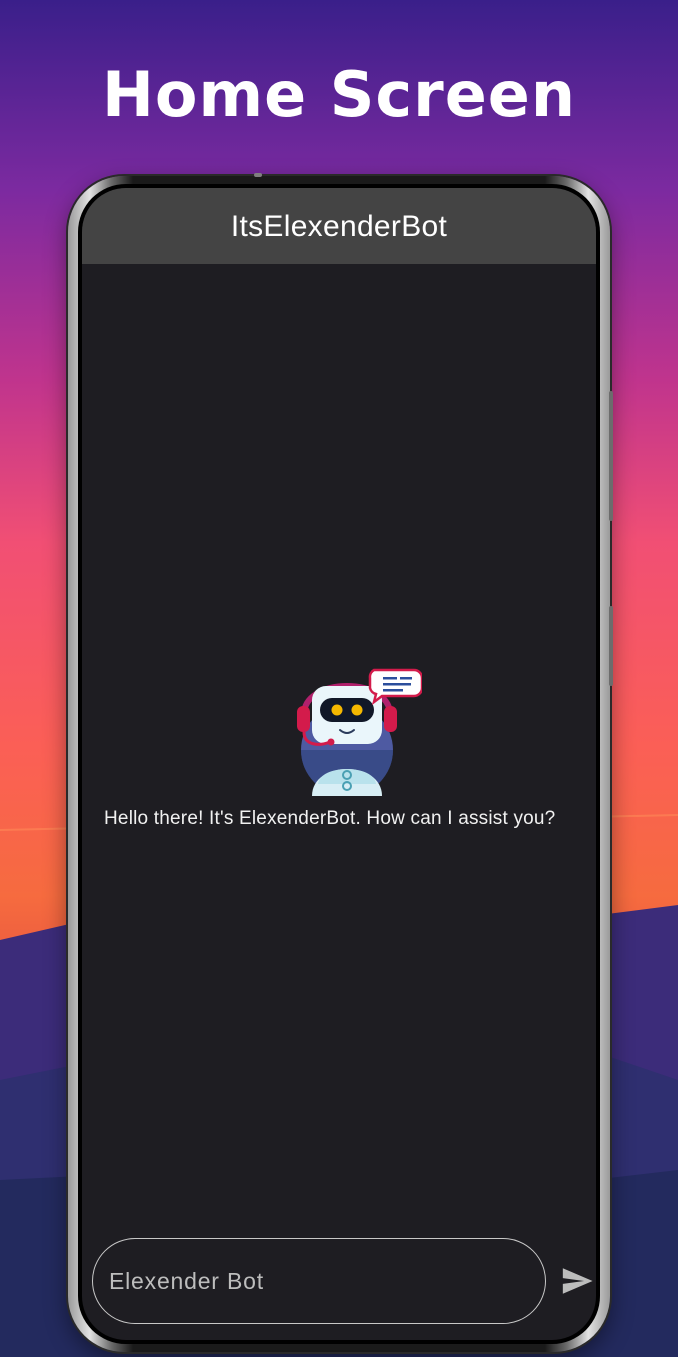  I want to click on app-bar: ItsElexenderBot, so click(339, 226).